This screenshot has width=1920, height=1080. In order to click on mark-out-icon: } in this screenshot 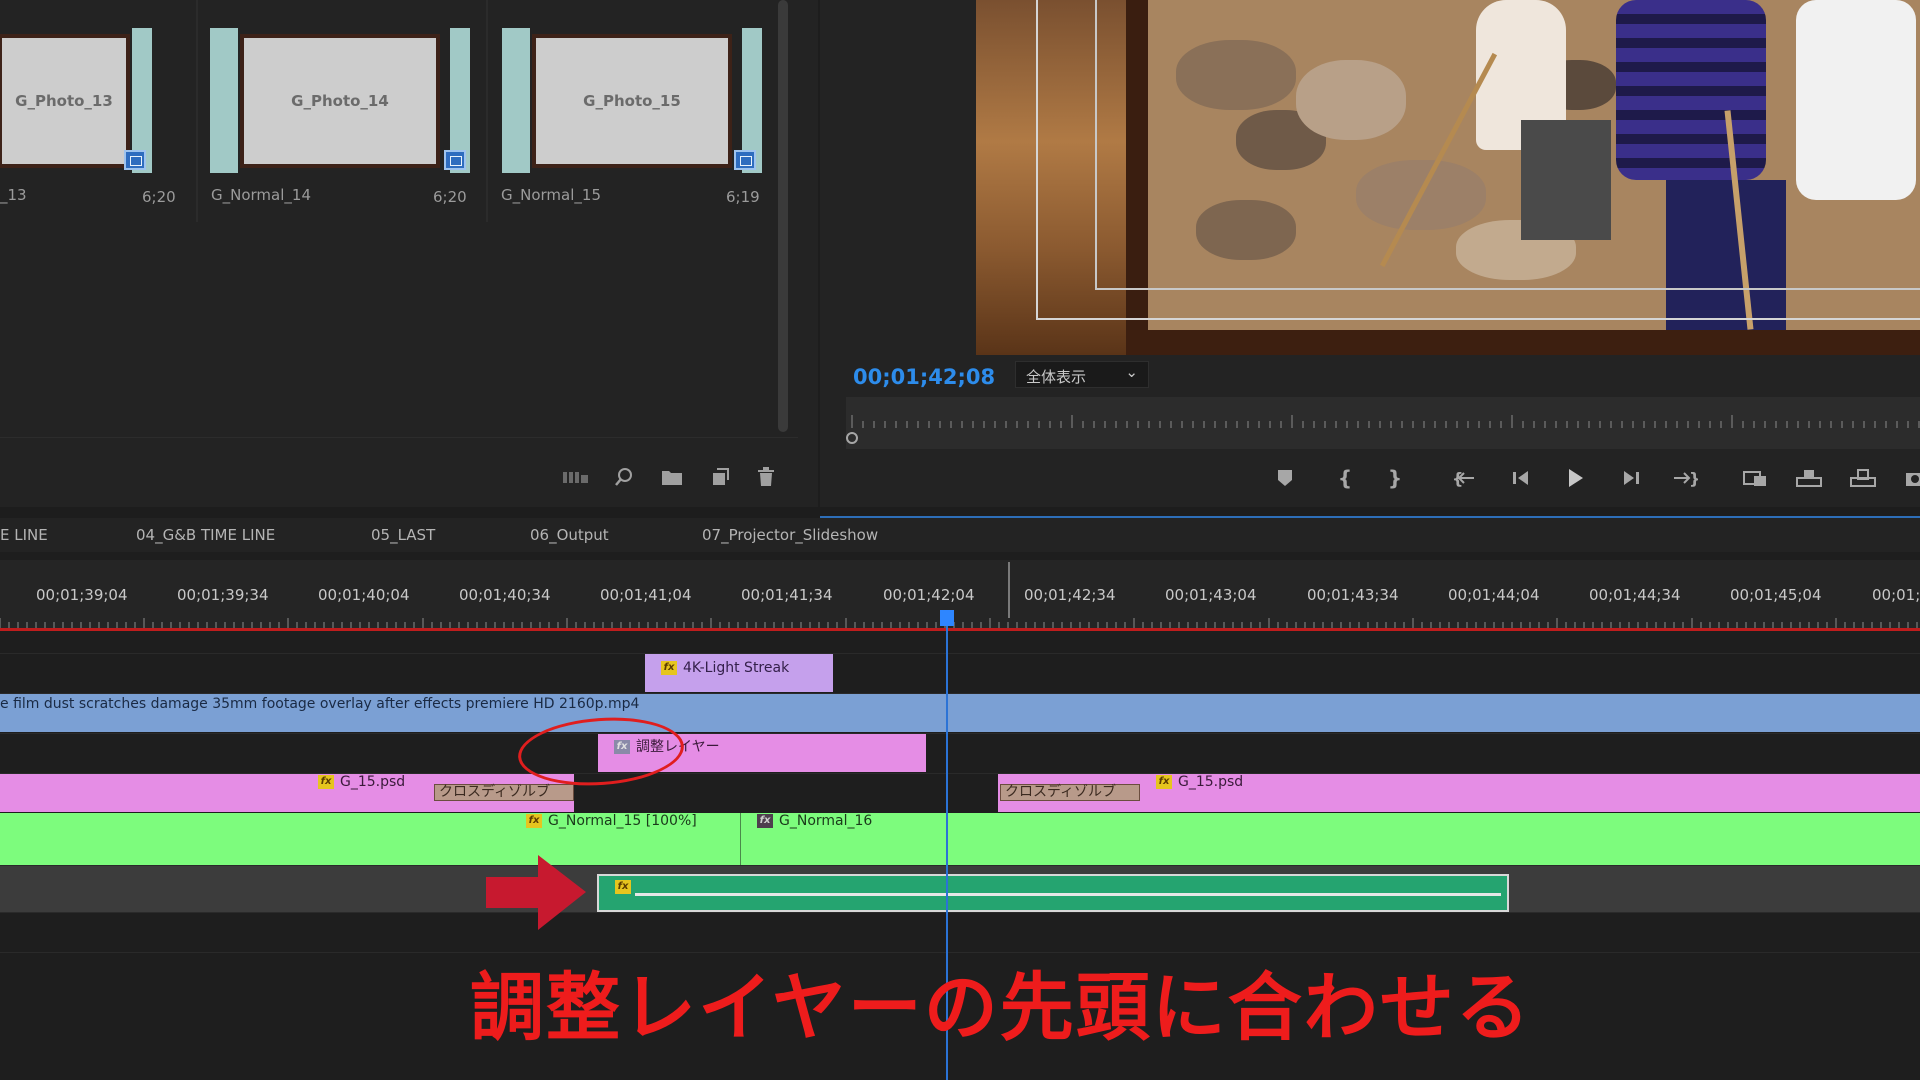, I will do `click(1395, 478)`.